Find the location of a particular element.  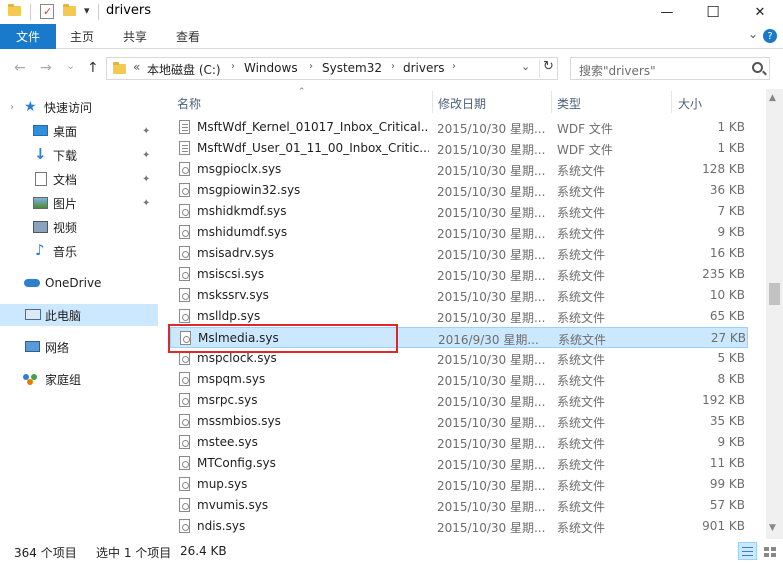

up-button: ↑ is located at coordinates (93, 68).